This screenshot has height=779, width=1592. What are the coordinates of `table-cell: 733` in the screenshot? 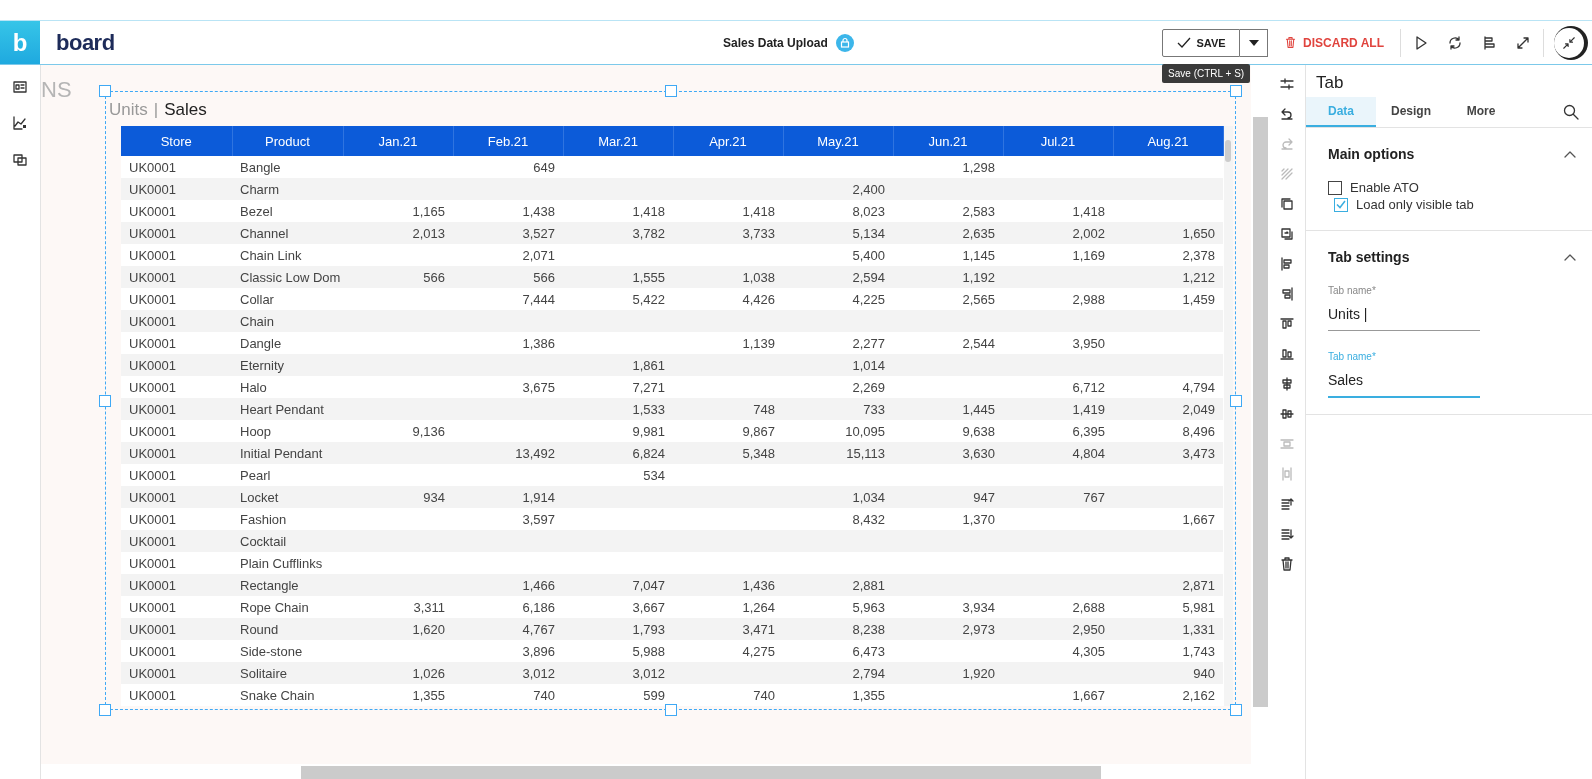 It's located at (874, 409).